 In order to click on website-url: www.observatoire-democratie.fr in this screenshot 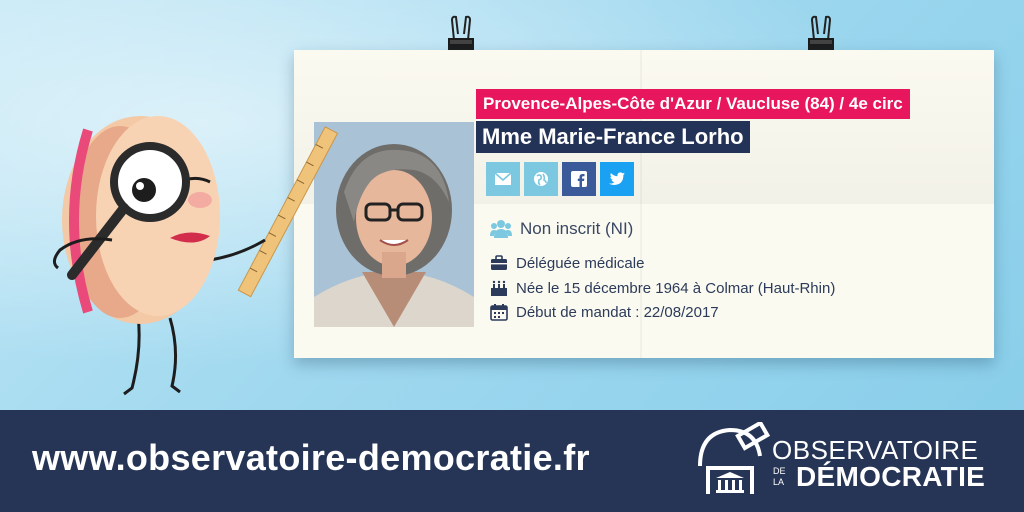, I will do `click(311, 458)`.